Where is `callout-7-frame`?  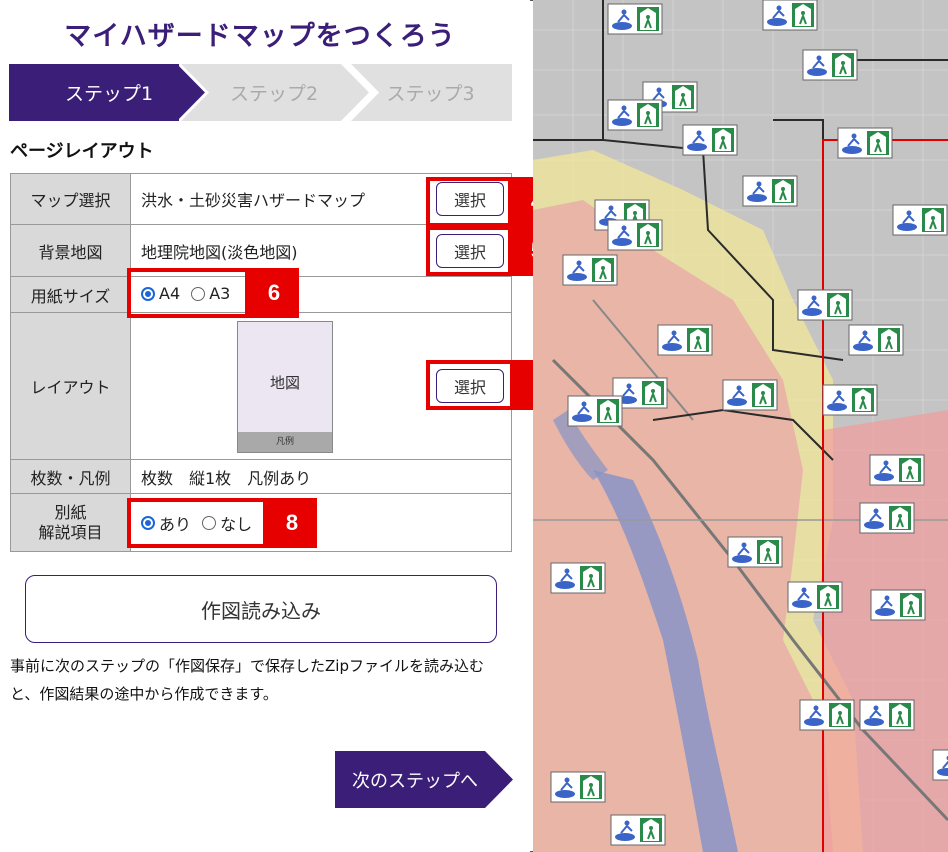
callout-7-frame is located at coordinates (470, 385).